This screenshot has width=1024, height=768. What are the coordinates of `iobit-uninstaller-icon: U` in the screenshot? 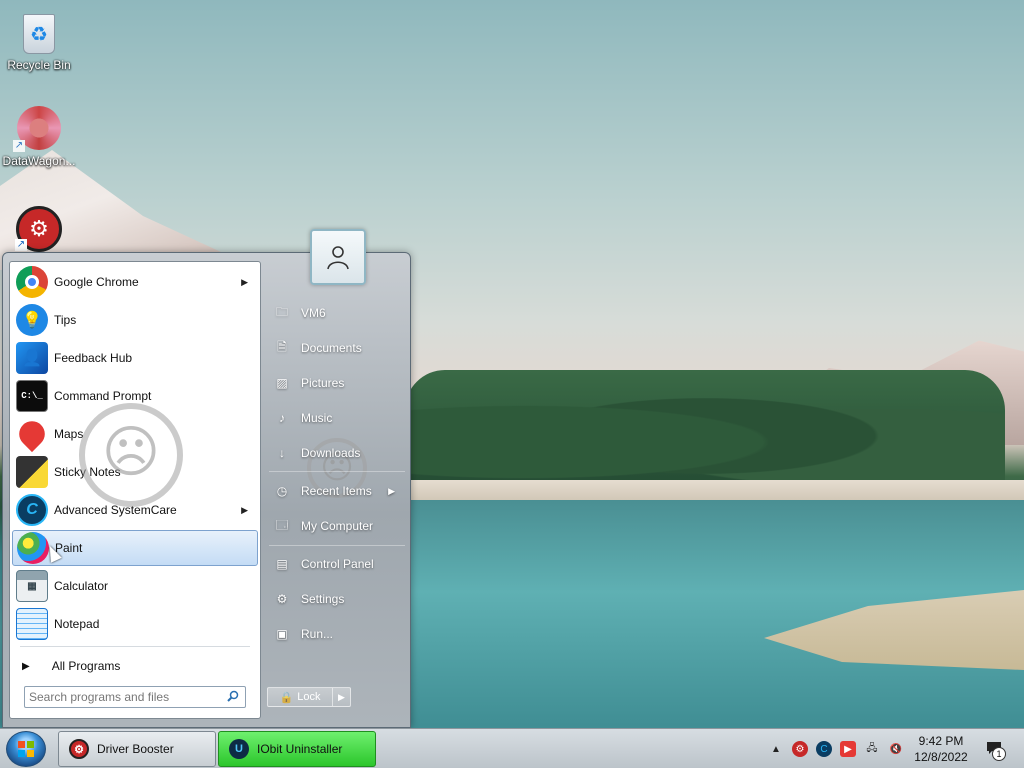 It's located at (239, 749).